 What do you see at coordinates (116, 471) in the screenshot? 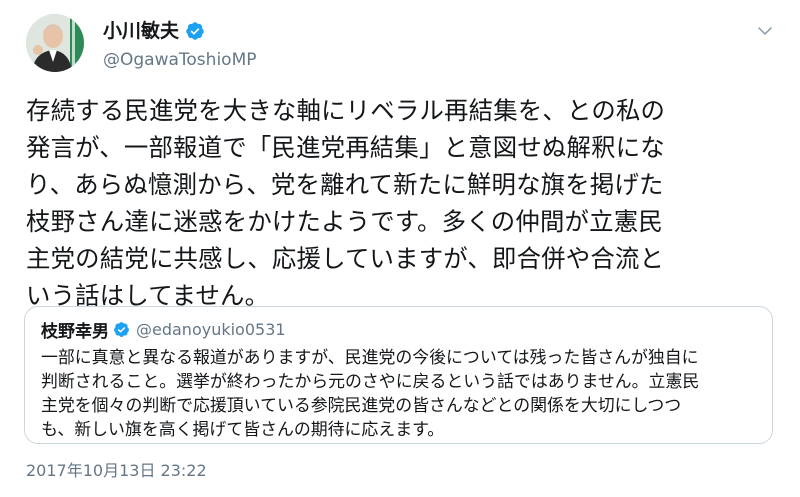
I see `tweet-timestamp: 2017年10月13日 23:22` at bounding box center [116, 471].